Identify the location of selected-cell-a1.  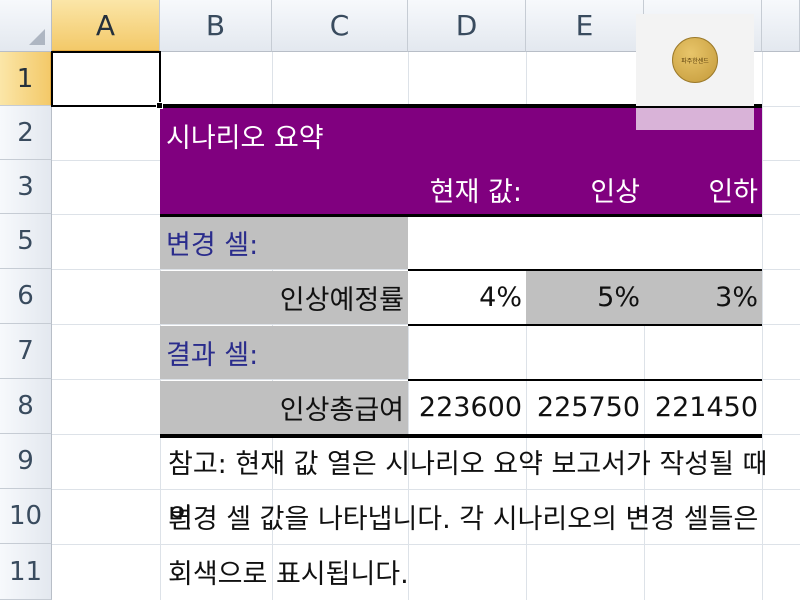
(106, 79).